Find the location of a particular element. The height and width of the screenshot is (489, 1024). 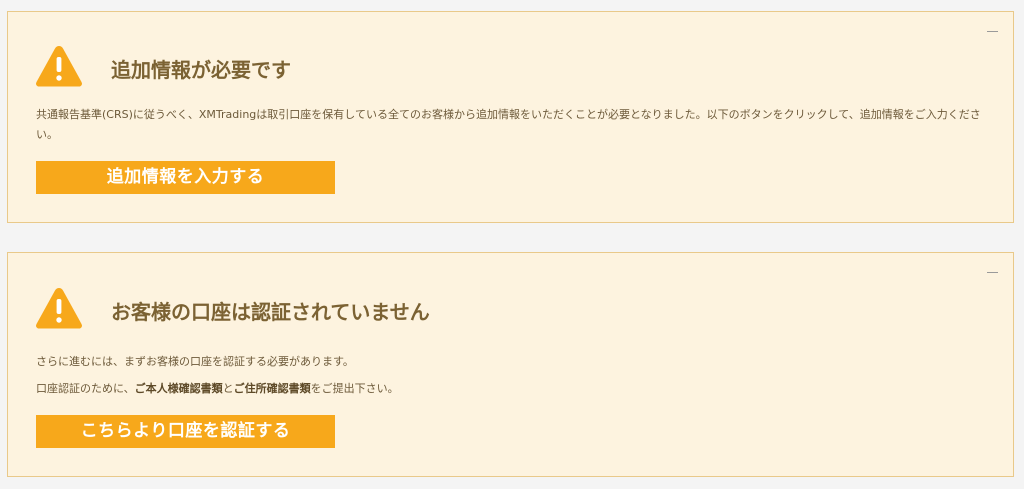

identity-document-label: ご本人様確認書類 is located at coordinates (178, 388).